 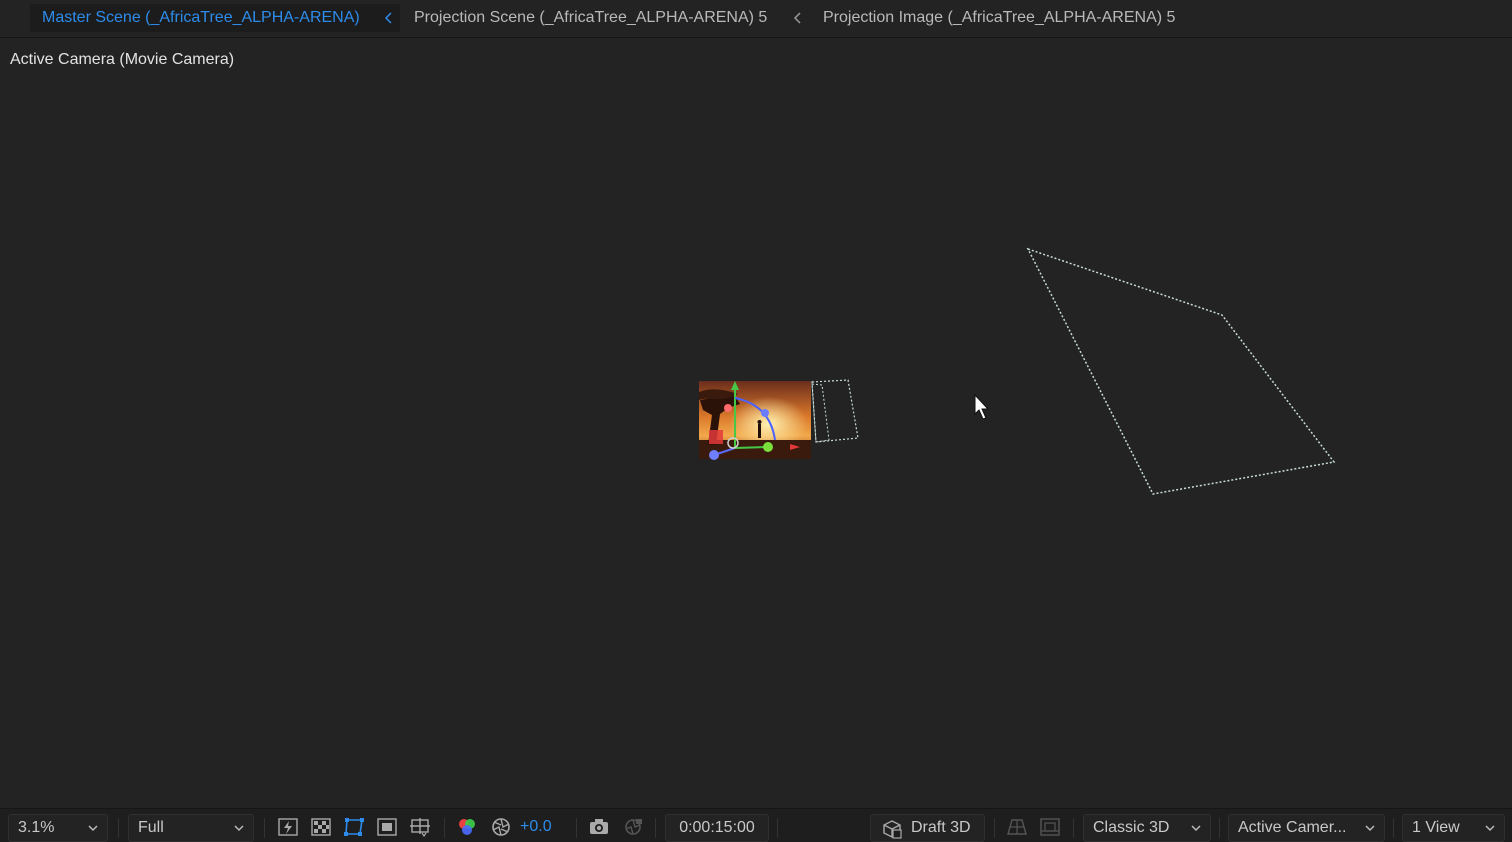 I want to click on draft-3d-button: Draft 3D, so click(x=927, y=828).